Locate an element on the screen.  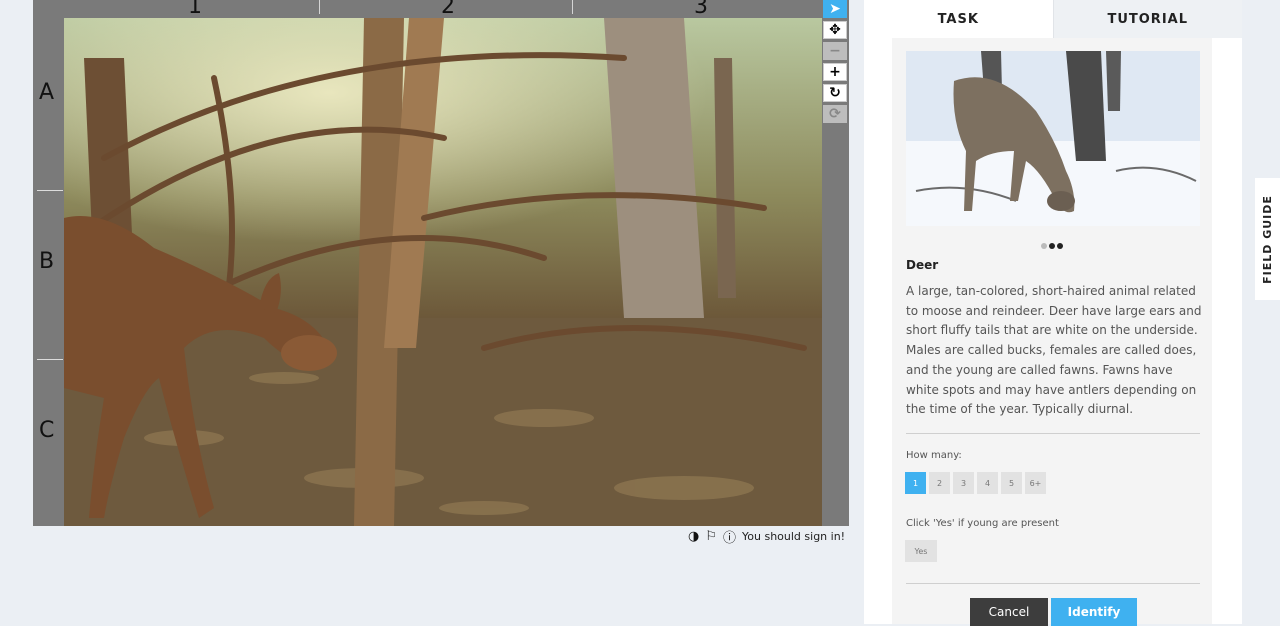
count-button-1: 1 is located at coordinates (915, 483).